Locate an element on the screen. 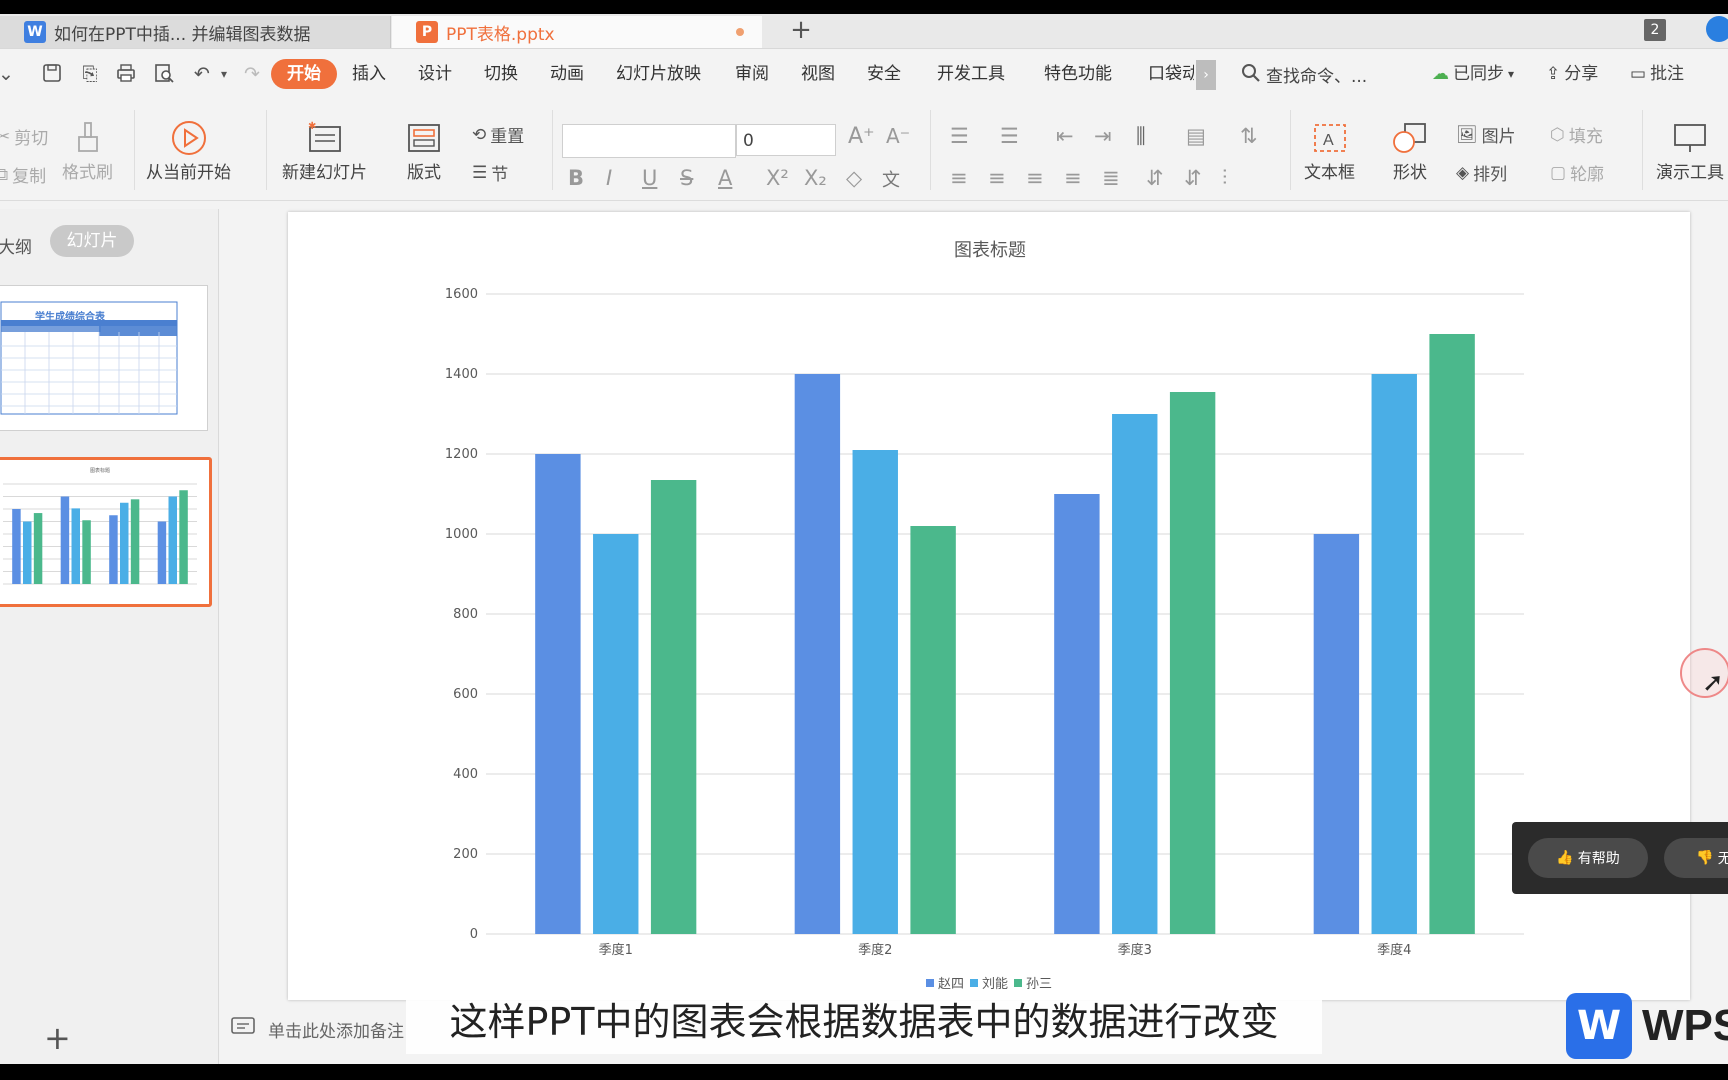 The image size is (1728, 1080). underline-icon: U is located at coordinates (649, 178).